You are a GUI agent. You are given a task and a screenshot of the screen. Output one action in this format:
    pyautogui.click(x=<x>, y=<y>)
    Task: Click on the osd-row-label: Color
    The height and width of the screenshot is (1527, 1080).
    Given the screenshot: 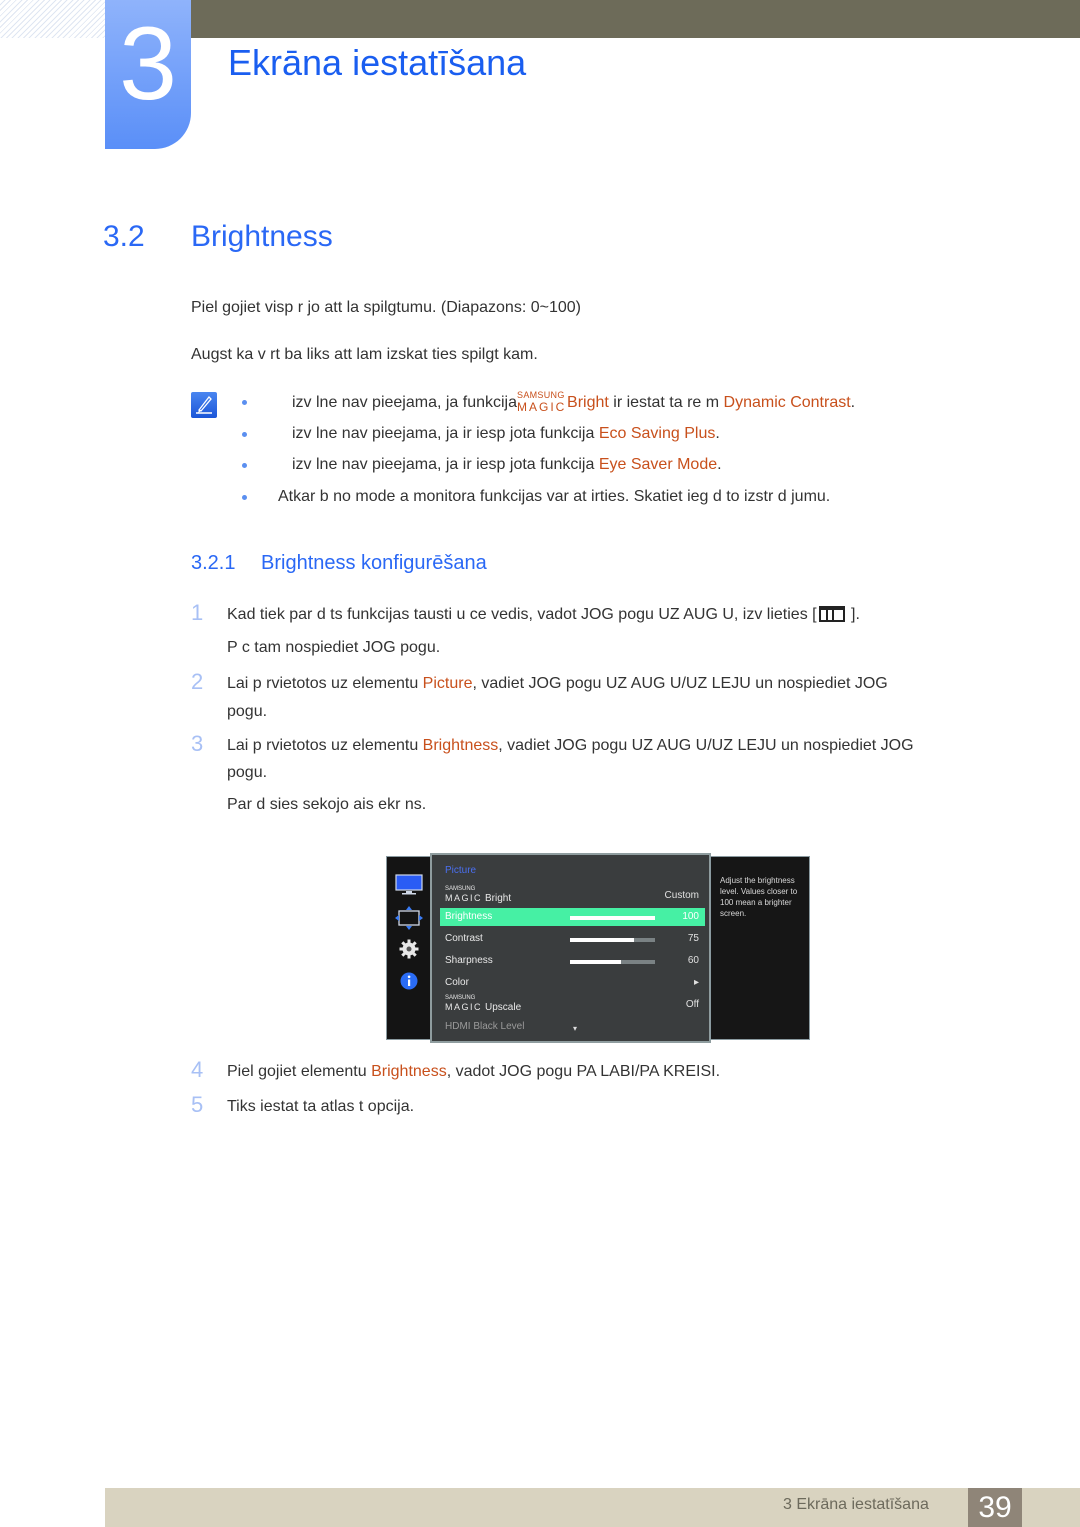 What is the action you would take?
    pyautogui.click(x=457, y=982)
    